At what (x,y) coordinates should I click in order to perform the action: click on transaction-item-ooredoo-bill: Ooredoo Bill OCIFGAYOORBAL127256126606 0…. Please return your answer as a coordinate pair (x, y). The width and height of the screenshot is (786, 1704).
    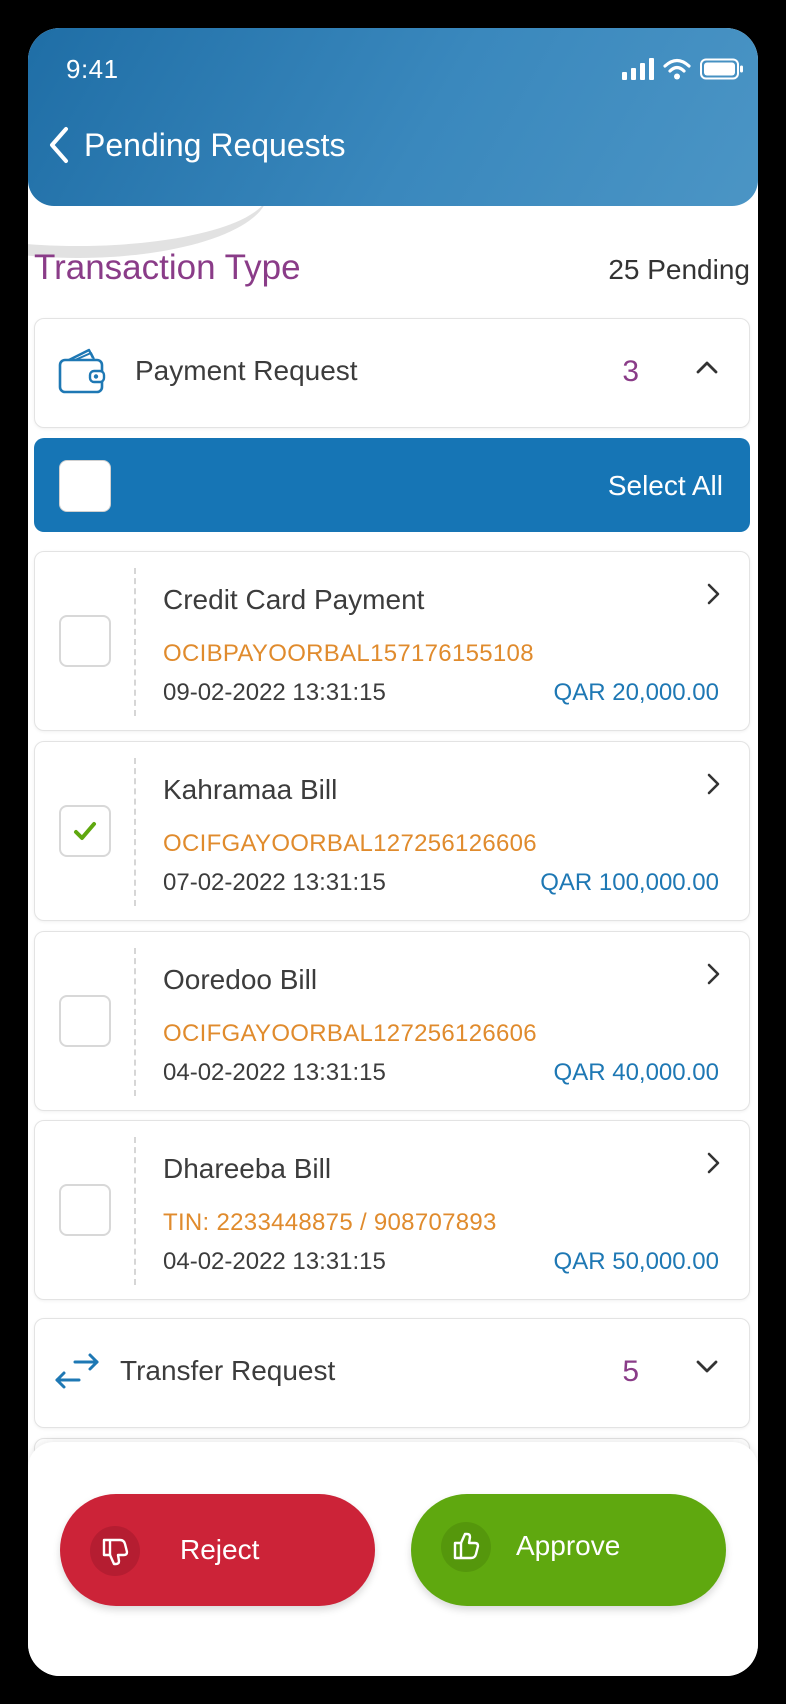
    Looking at the image, I should click on (392, 1021).